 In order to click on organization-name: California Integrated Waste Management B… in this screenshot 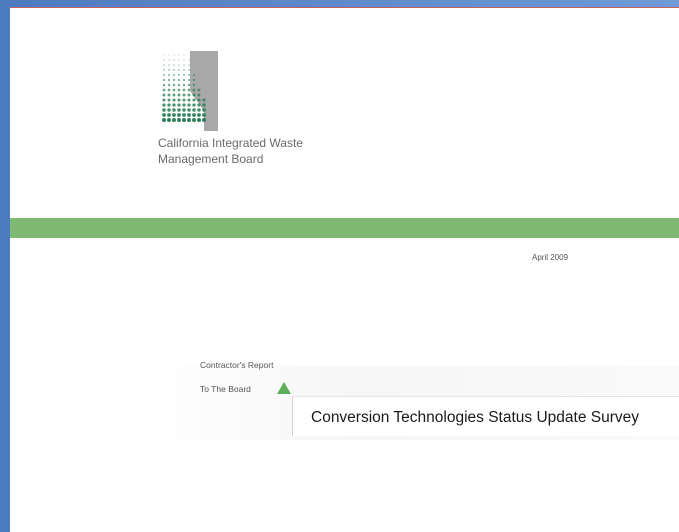, I will do `click(230, 151)`.